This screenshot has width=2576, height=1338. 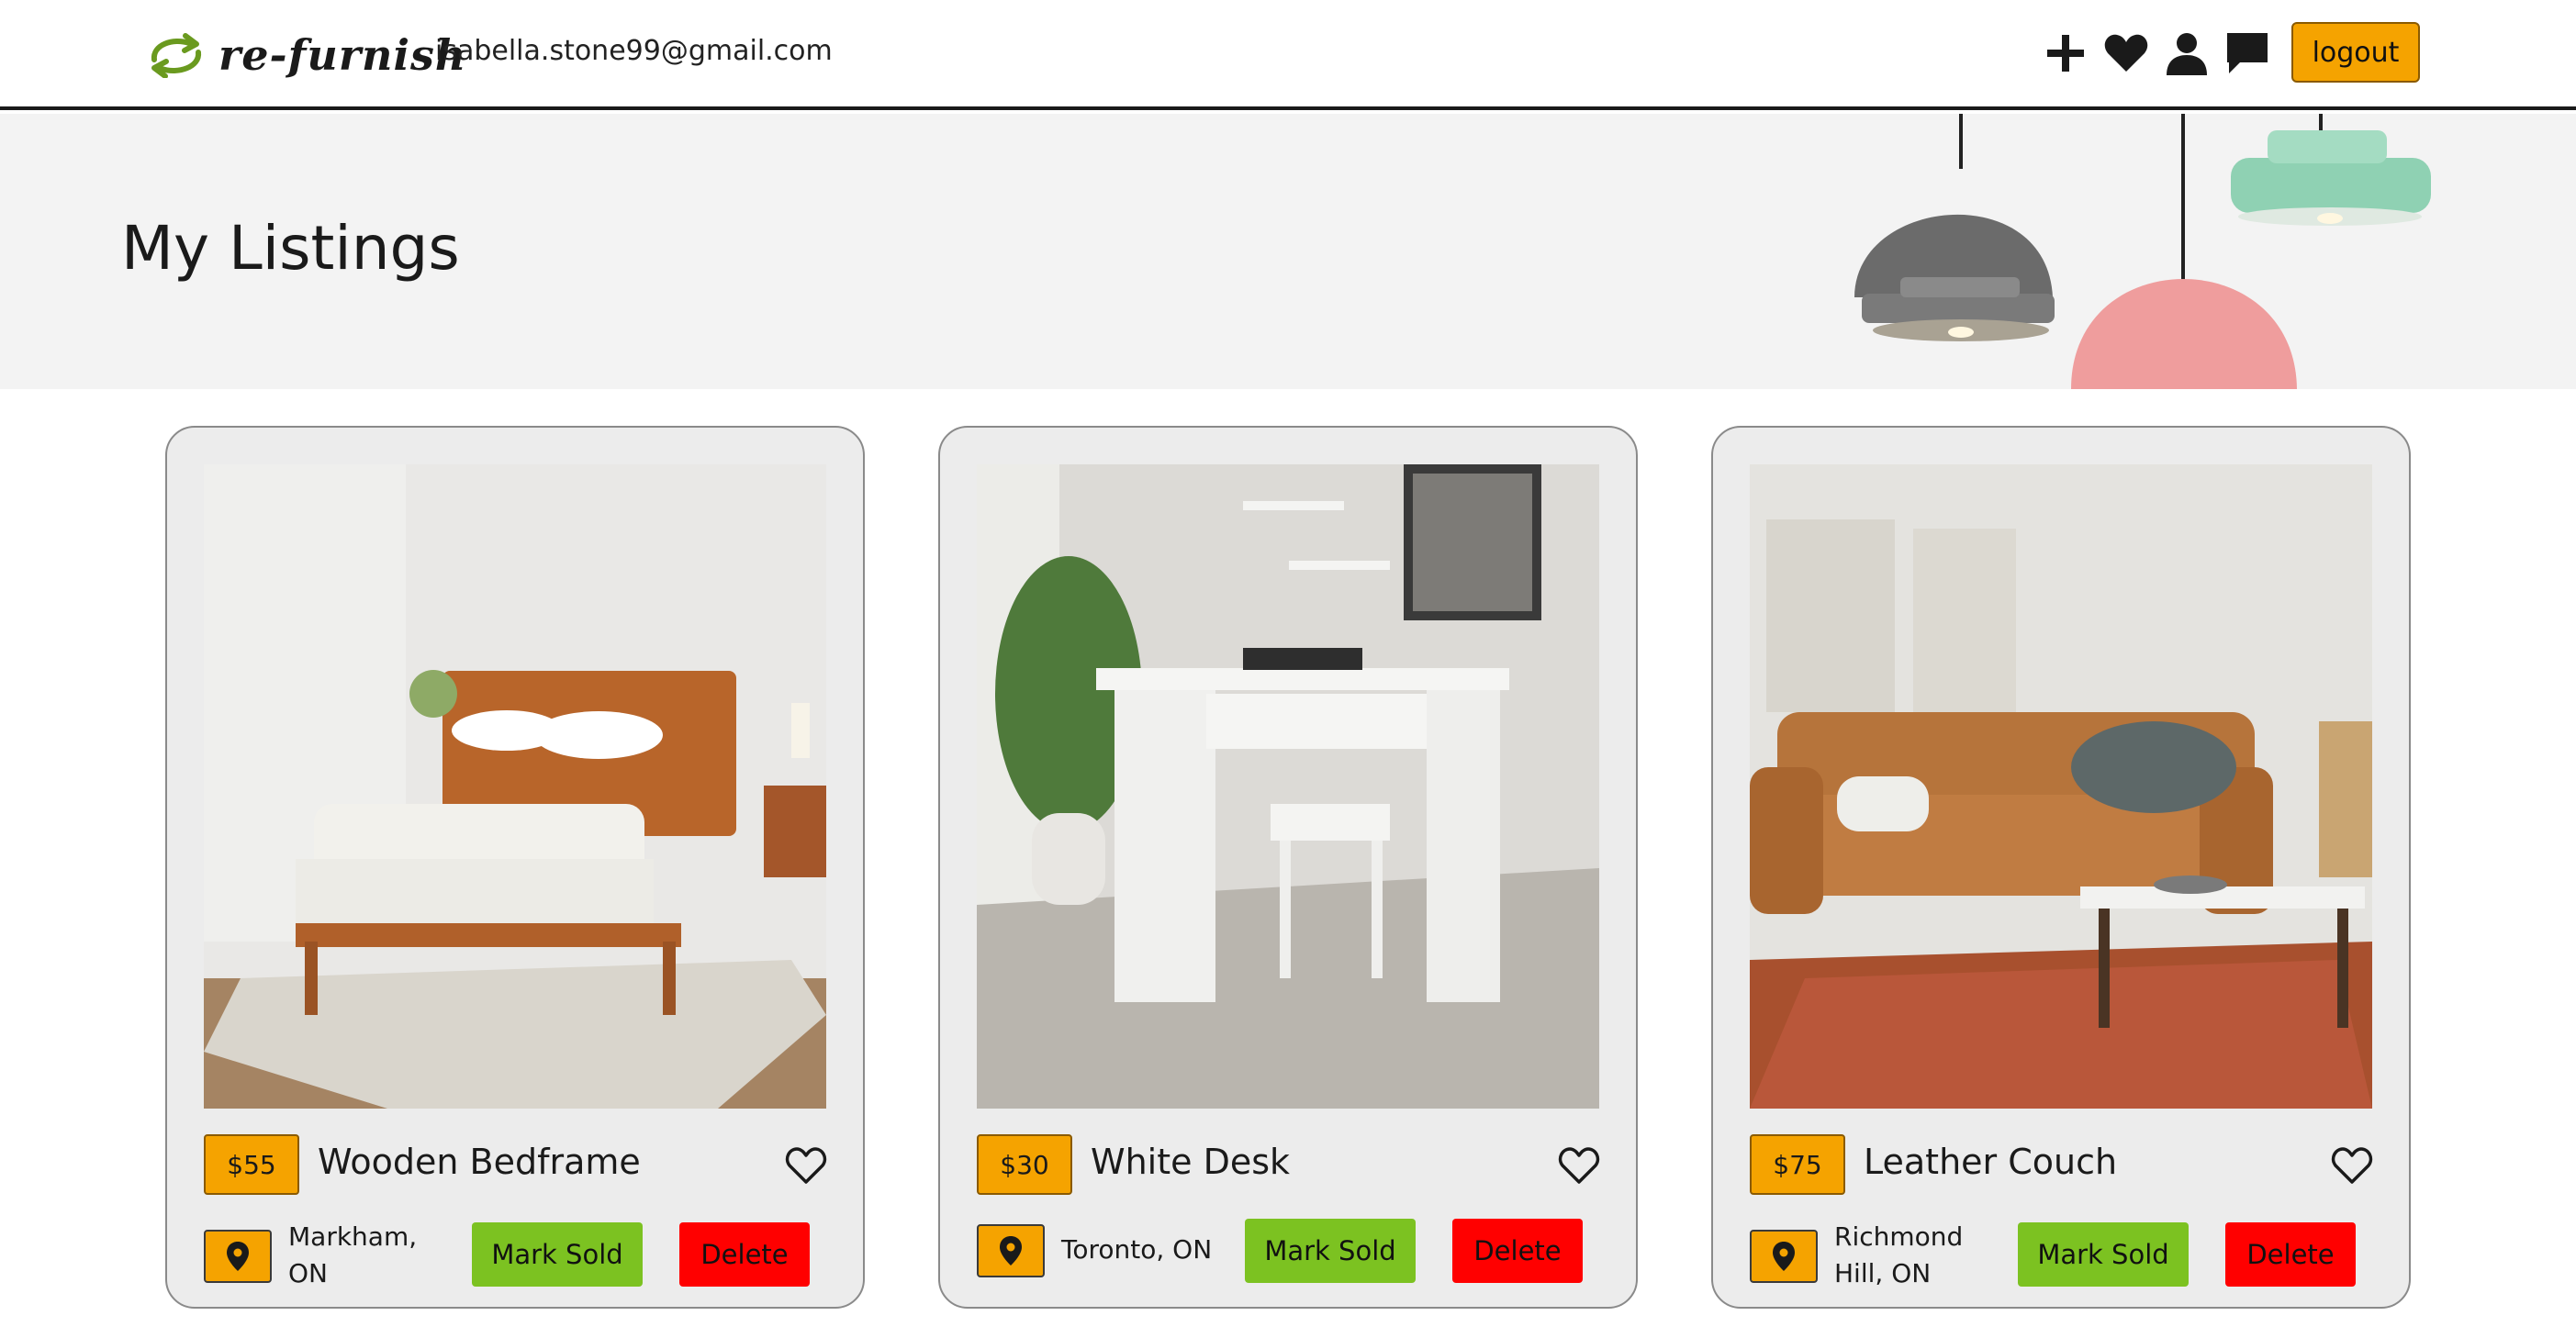 What do you see at coordinates (1990, 1162) in the screenshot?
I see `listing-title: Leather Couch` at bounding box center [1990, 1162].